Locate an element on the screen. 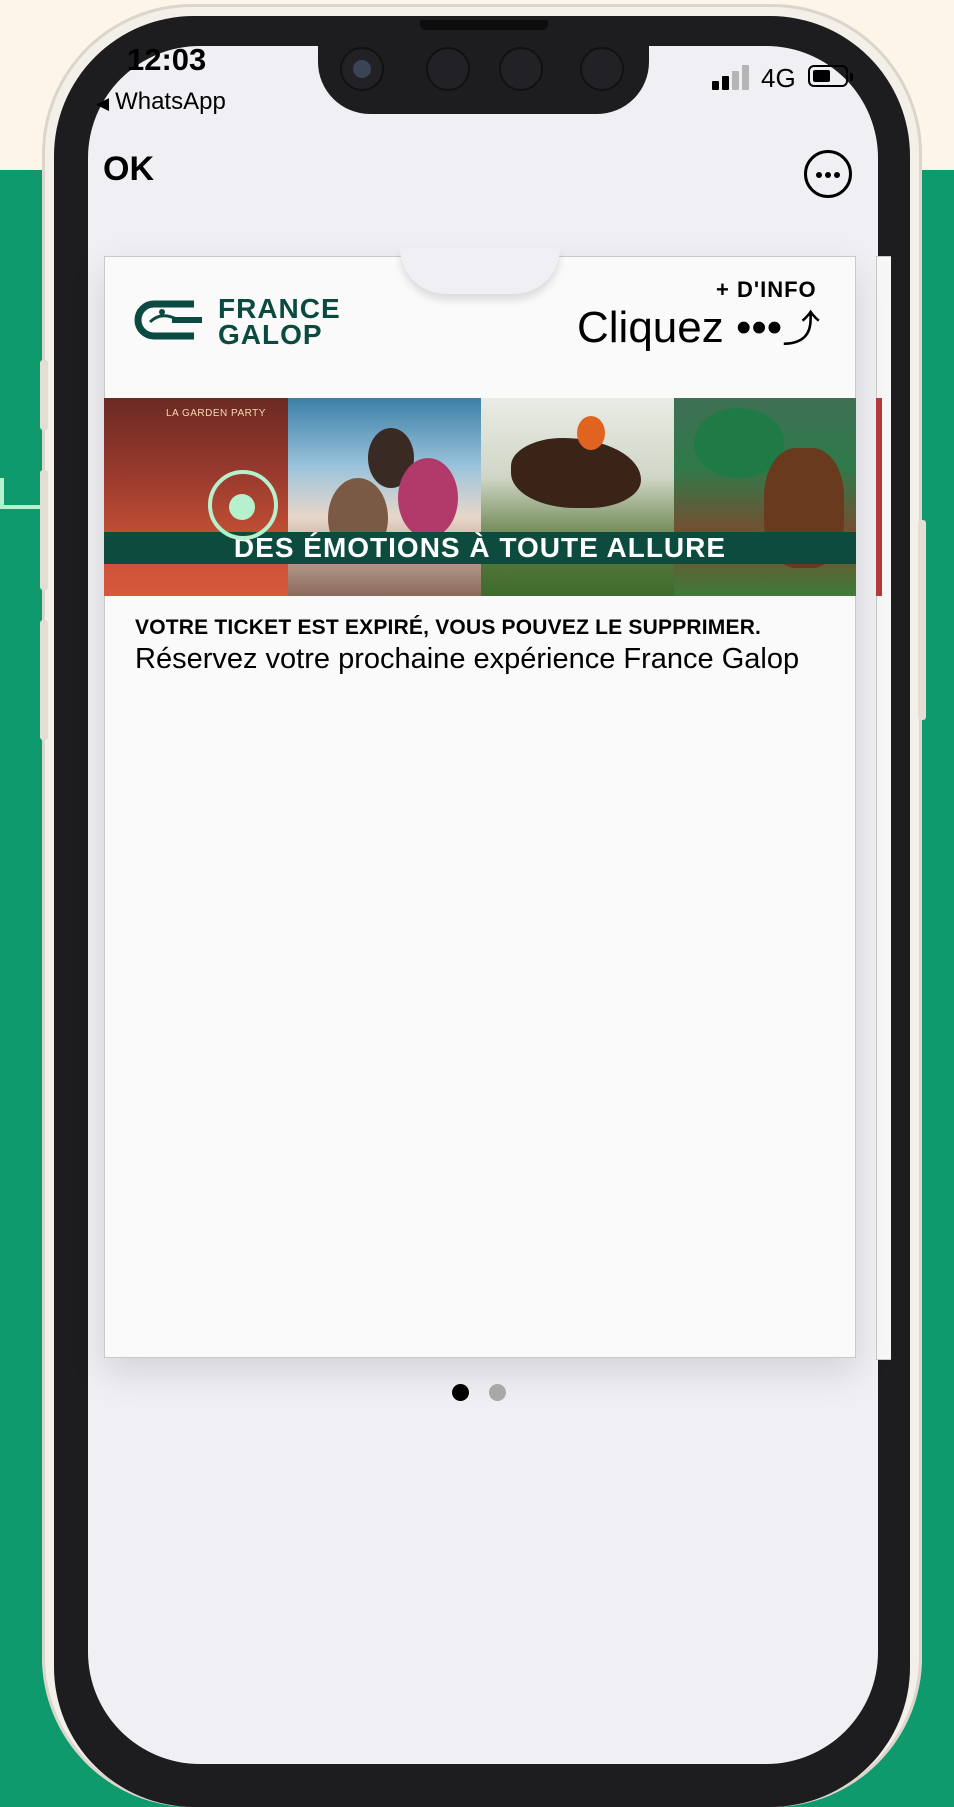  callout-connector-vertical is located at coordinates (2, 493).